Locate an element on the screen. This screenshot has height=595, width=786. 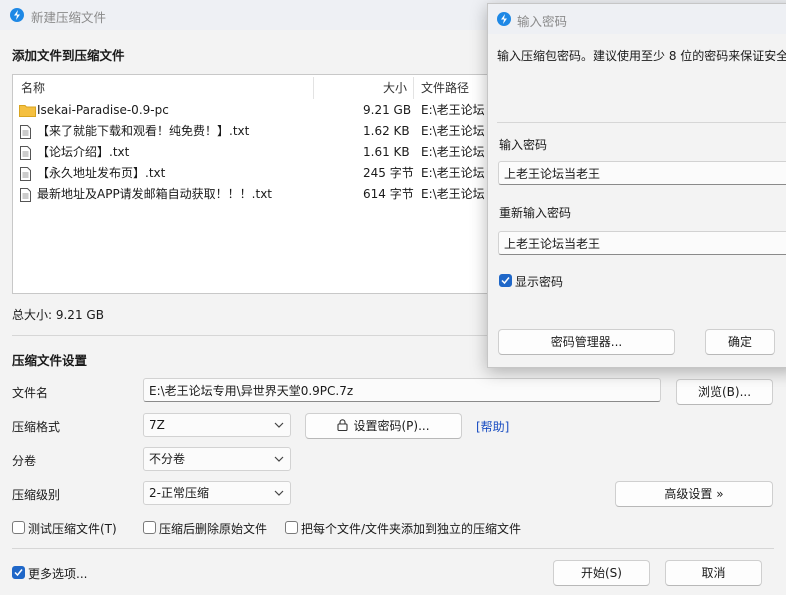
more-options-checkbox is located at coordinates (18, 572).